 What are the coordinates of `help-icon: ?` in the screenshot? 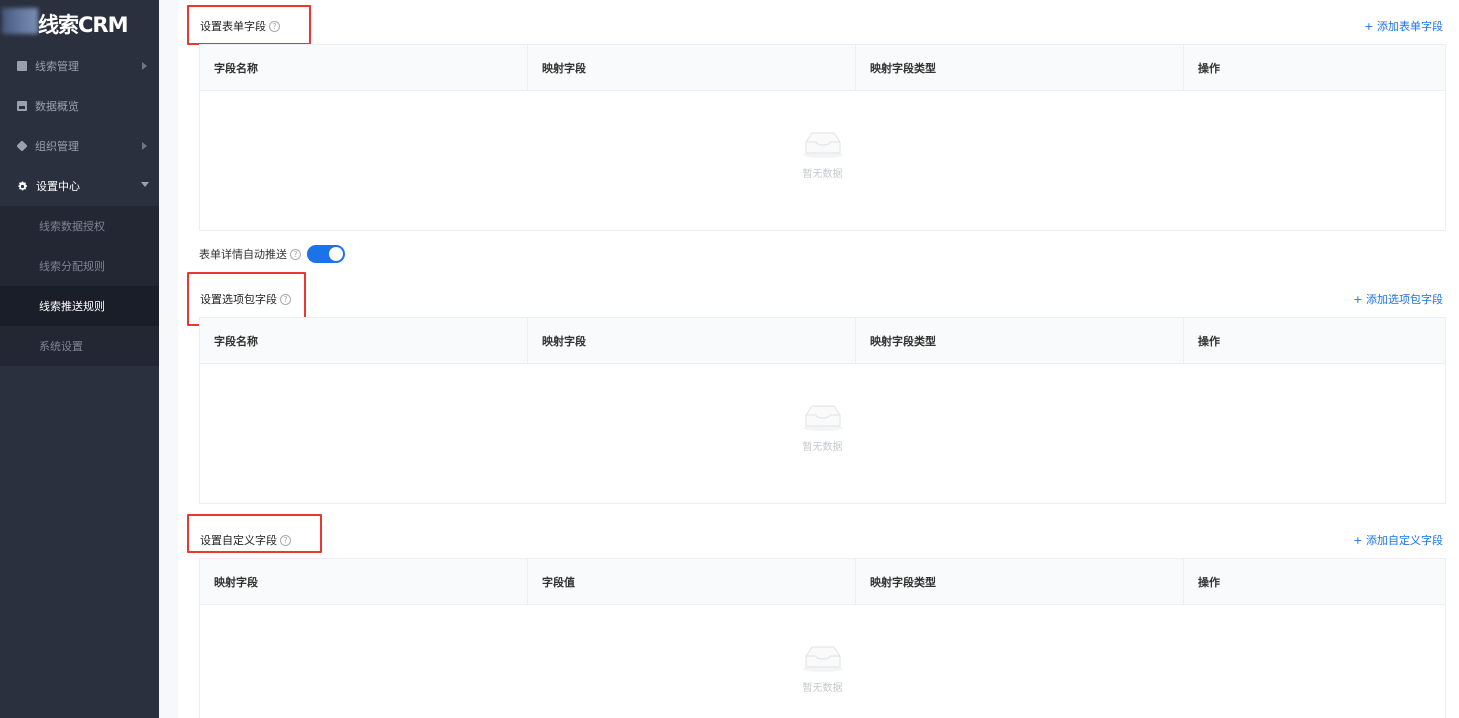 It's located at (295, 254).